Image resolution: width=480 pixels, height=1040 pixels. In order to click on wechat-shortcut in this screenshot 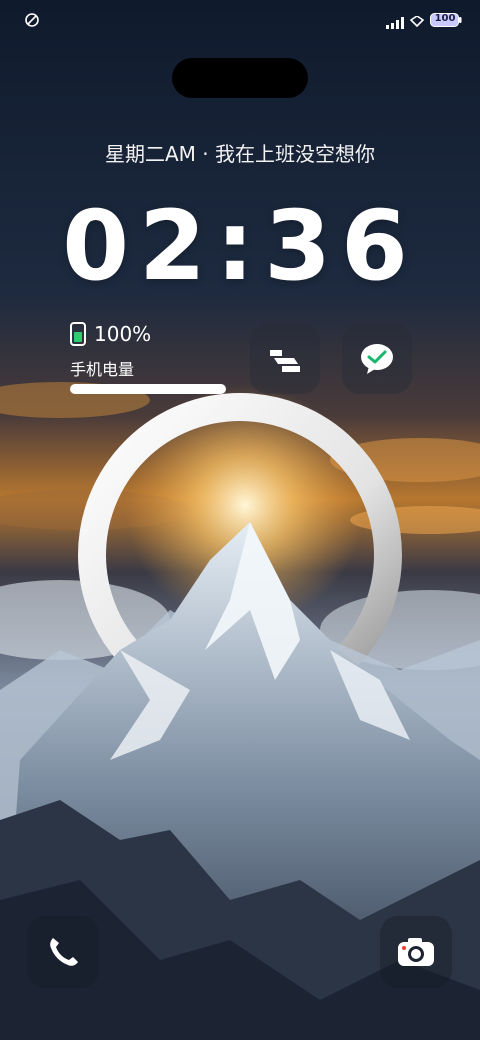, I will do `click(377, 359)`.